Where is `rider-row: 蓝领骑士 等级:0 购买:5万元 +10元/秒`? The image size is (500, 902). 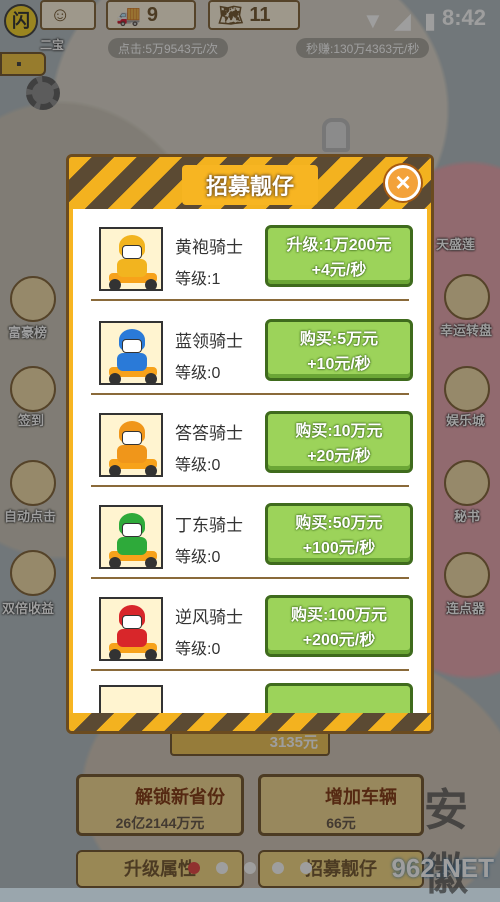 rider-row: 蓝领骑士 等级:0 购买:5万元 +10元/秒 is located at coordinates (252, 349).